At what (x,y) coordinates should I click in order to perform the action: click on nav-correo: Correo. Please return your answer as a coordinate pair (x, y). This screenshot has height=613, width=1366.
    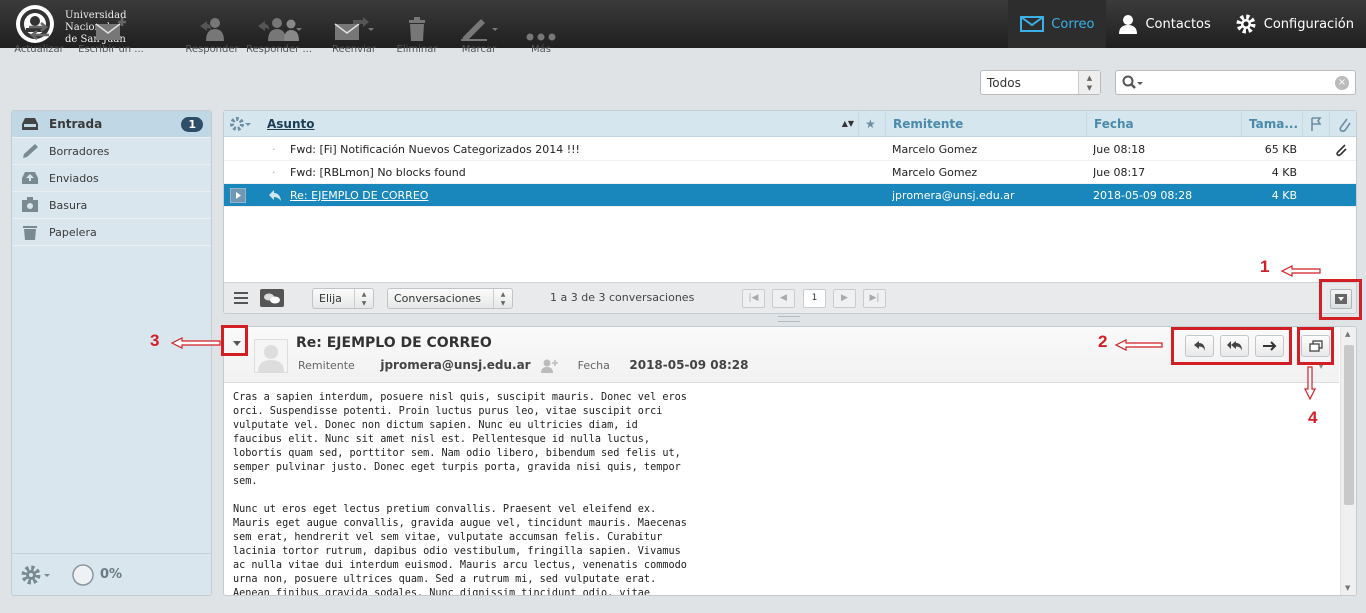
    Looking at the image, I should click on (1057, 24).